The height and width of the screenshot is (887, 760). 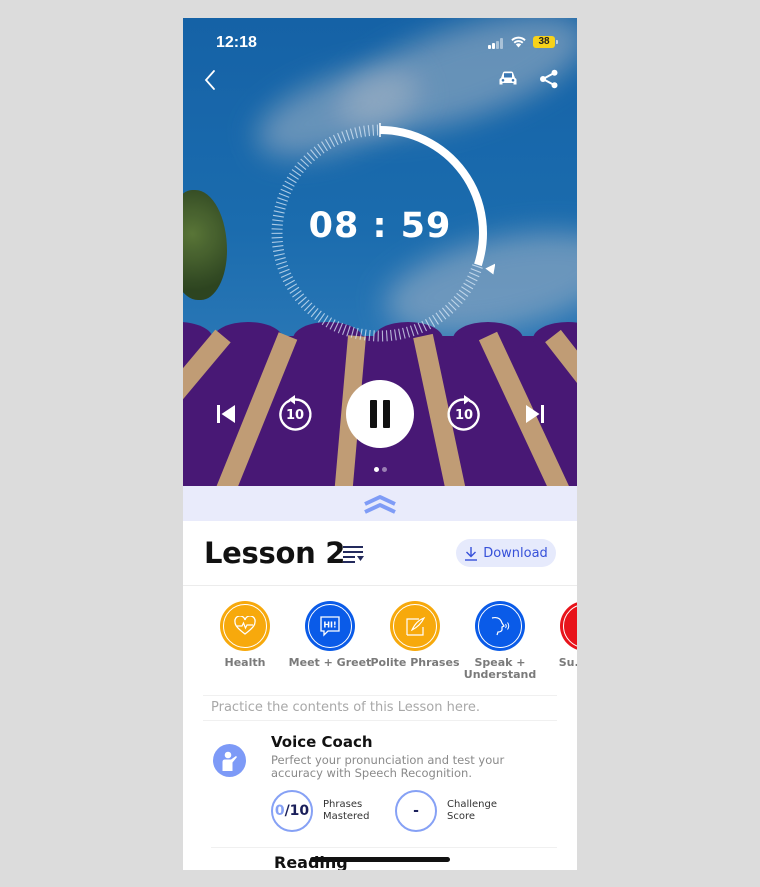 What do you see at coordinates (245, 662) in the screenshot?
I see `topic-label: Health` at bounding box center [245, 662].